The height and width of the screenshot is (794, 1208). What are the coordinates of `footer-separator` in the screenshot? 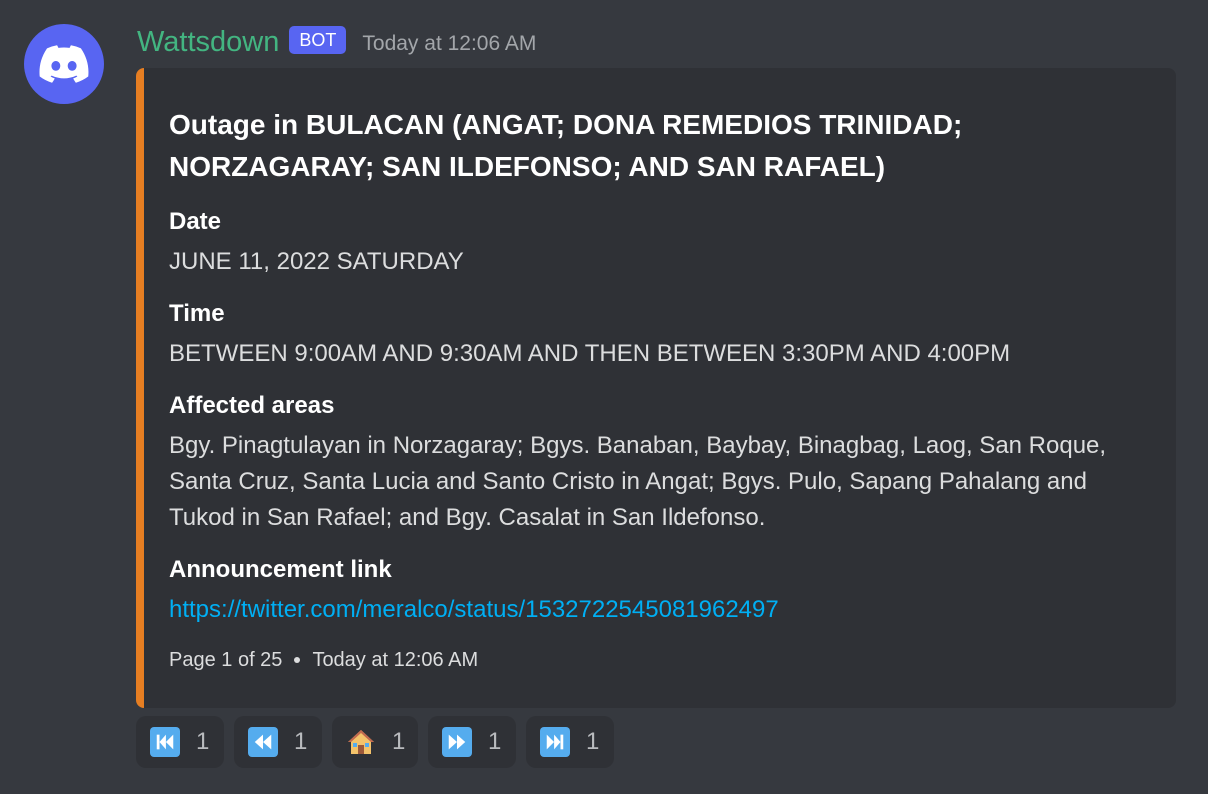 It's located at (297, 660).